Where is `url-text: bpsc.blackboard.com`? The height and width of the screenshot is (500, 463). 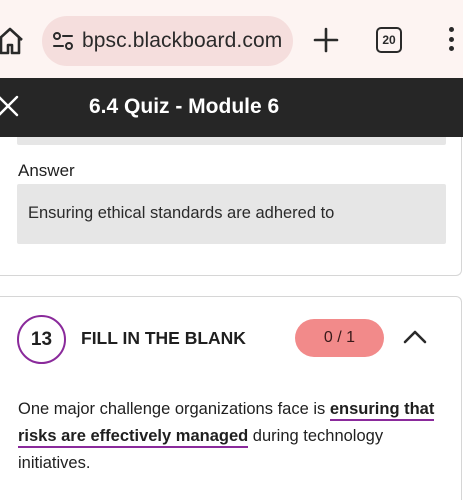
url-text: bpsc.blackboard.com is located at coordinates (182, 40).